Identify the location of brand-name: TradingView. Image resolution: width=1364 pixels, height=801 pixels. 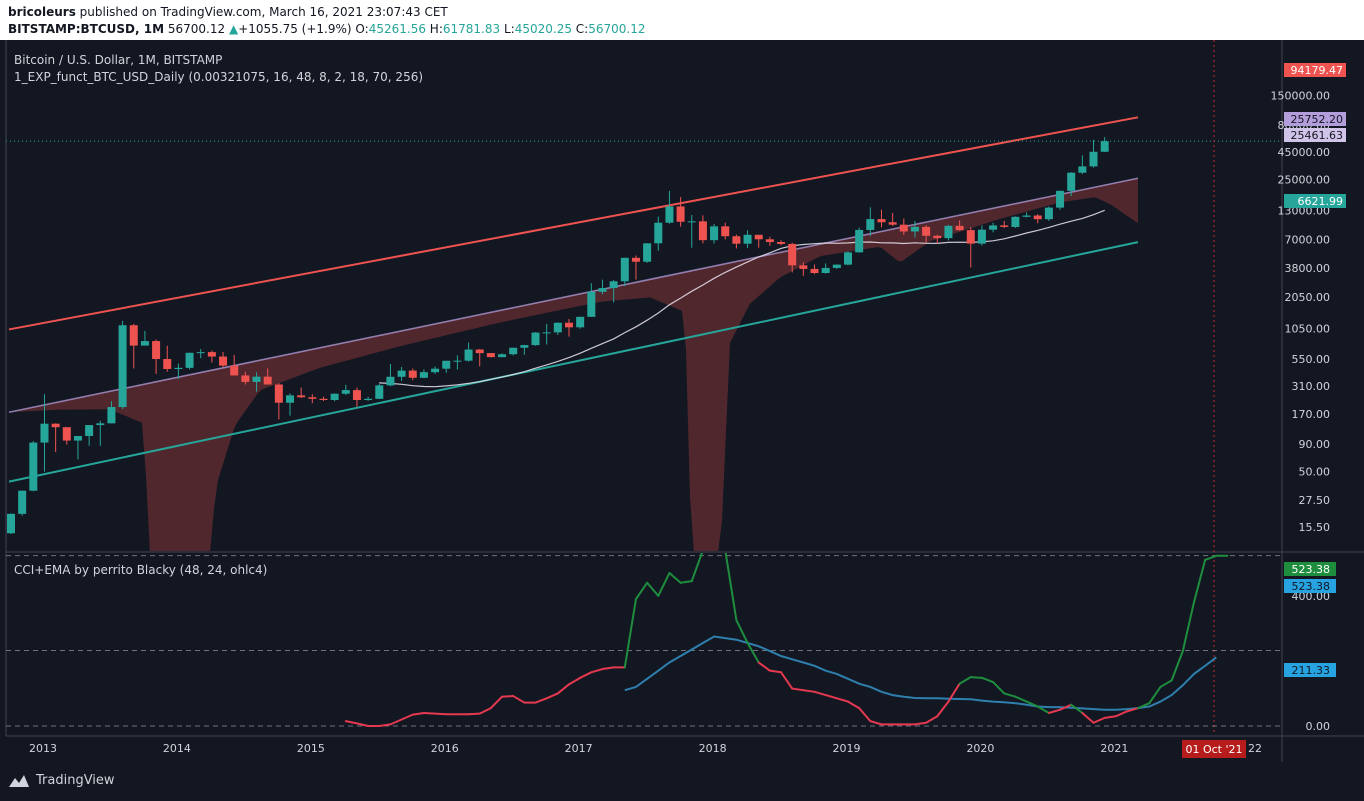
(75, 780).